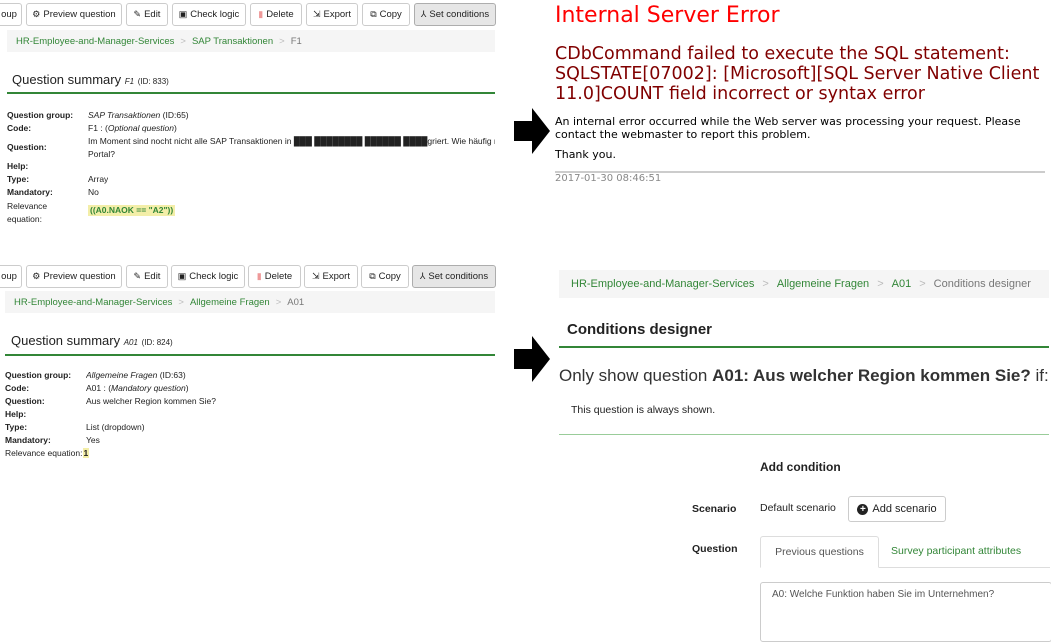  Describe the element at coordinates (232, 41) in the screenshot. I see `breadcrumb-group: SAP Transaktionen` at that location.